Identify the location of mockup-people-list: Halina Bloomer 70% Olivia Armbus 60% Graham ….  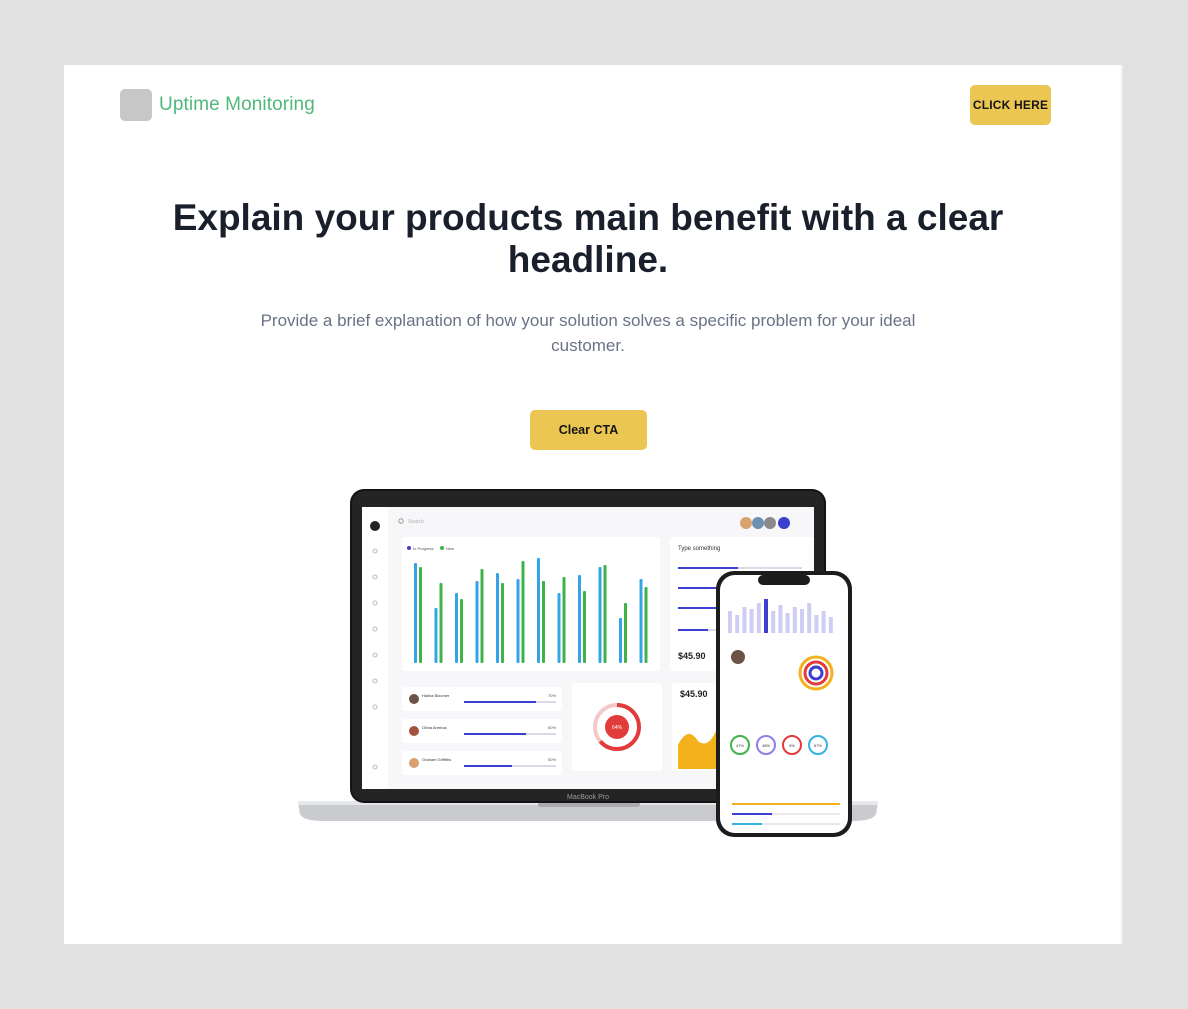
(482, 731).